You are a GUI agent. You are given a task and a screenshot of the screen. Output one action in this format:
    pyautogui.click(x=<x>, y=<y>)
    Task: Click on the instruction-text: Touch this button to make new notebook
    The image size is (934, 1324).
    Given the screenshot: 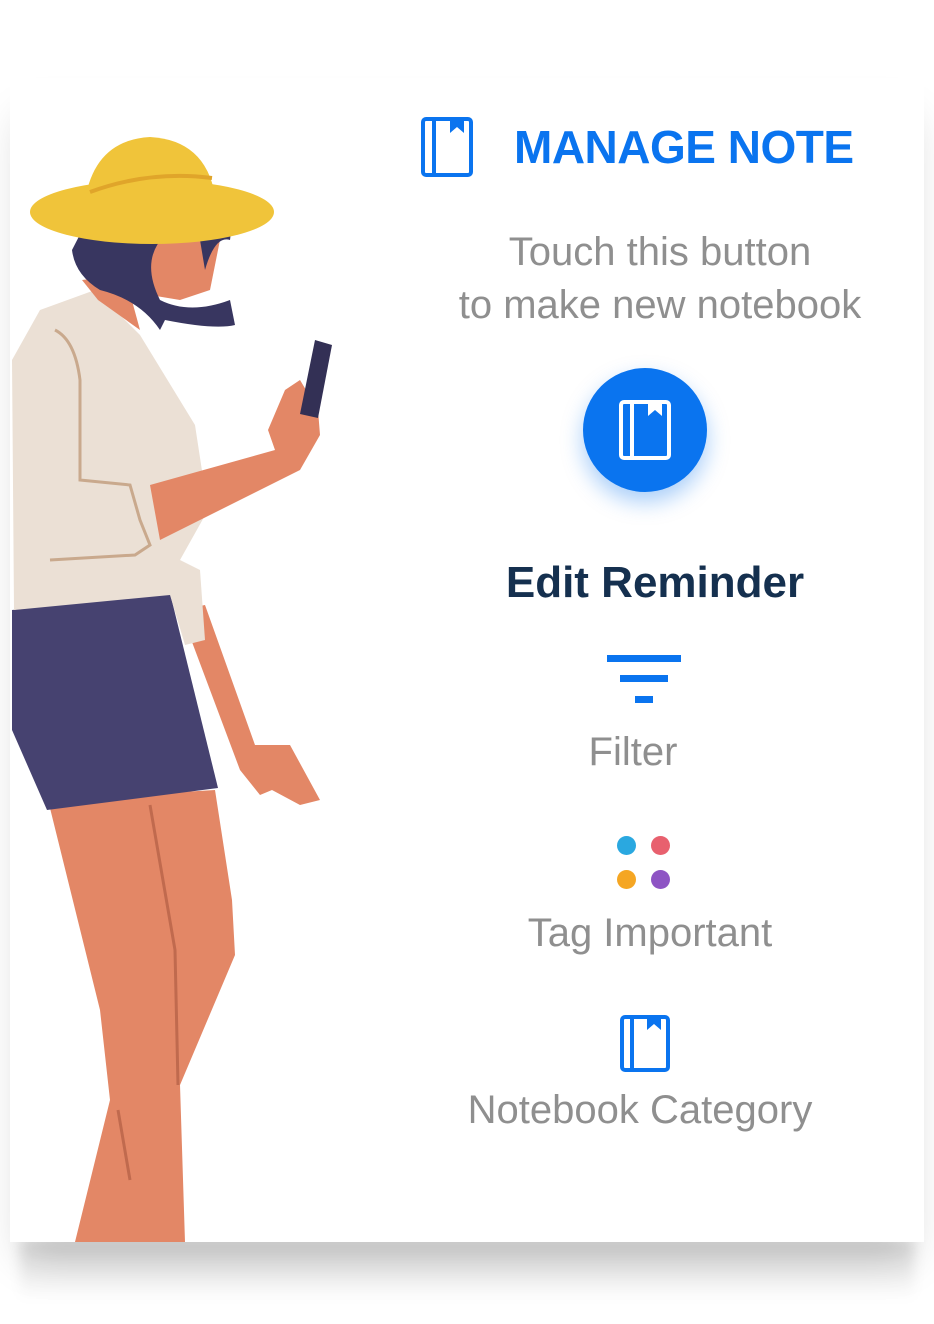 What is the action you would take?
    pyautogui.click(x=660, y=279)
    